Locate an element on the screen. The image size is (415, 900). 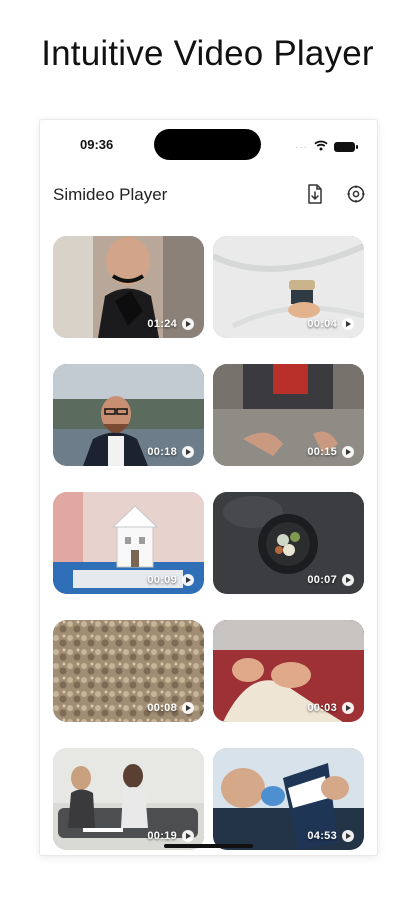
status-icons: ··· is located at coordinates (326, 147).